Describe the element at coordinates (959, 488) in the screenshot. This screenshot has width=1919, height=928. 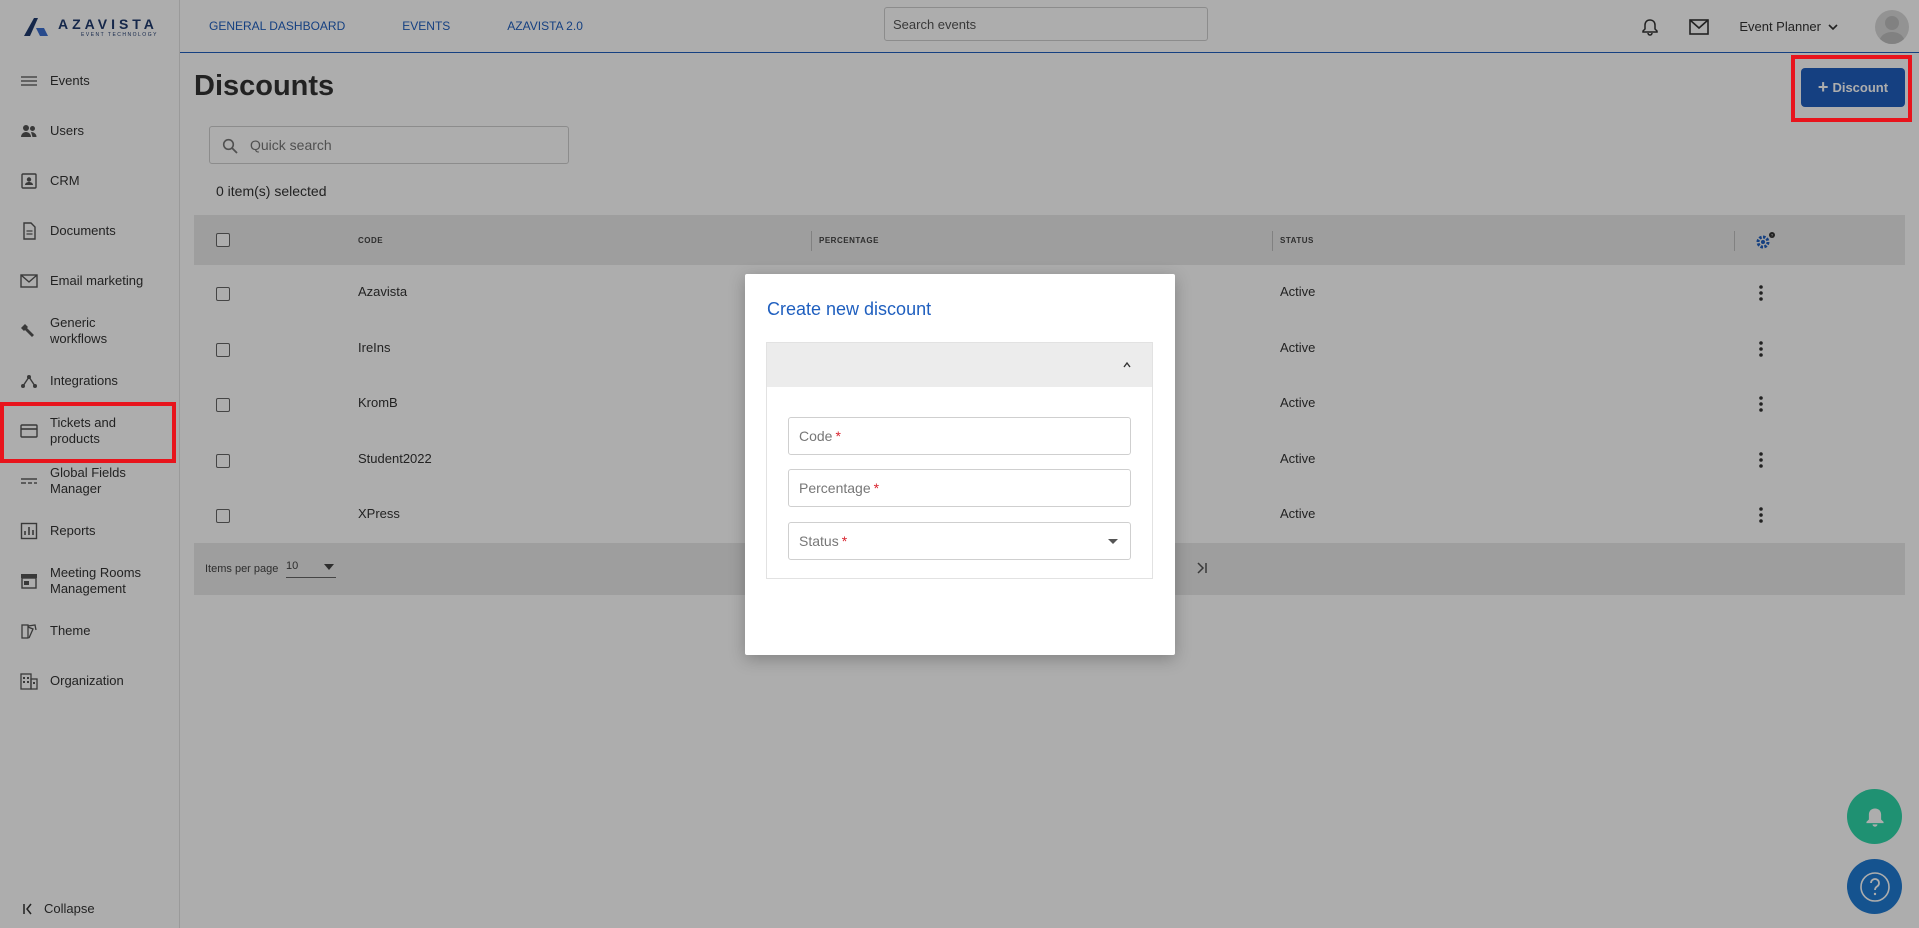
I see `percentage-field: Percentage *` at that location.